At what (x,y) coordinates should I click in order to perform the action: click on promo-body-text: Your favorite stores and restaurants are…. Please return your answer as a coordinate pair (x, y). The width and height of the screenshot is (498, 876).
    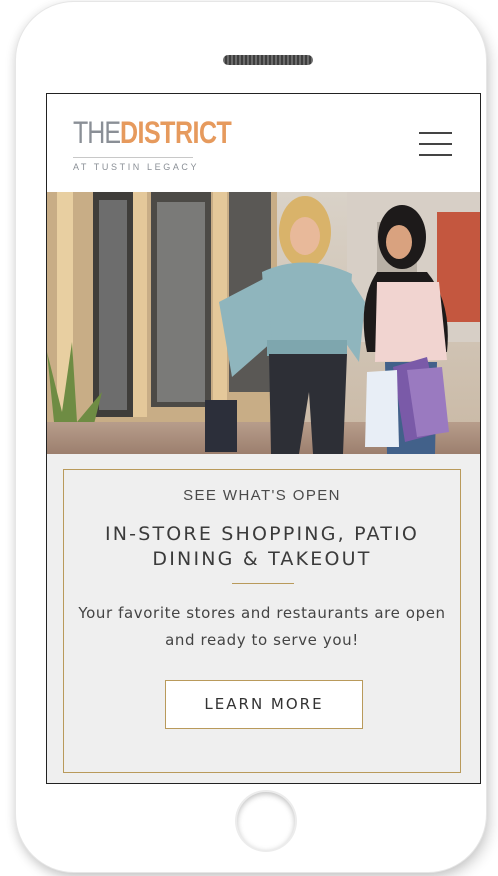
    Looking at the image, I should click on (262, 626).